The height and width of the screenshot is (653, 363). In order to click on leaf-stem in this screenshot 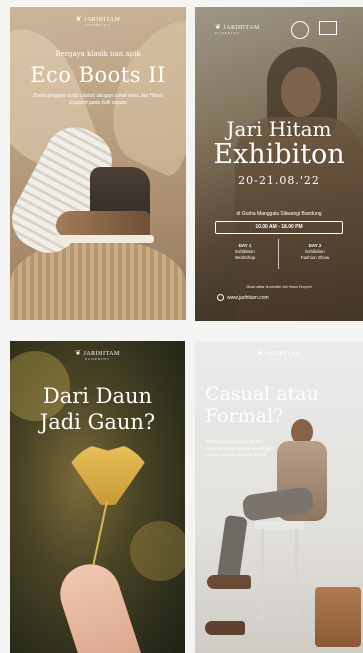, I will do `click(99, 535)`.